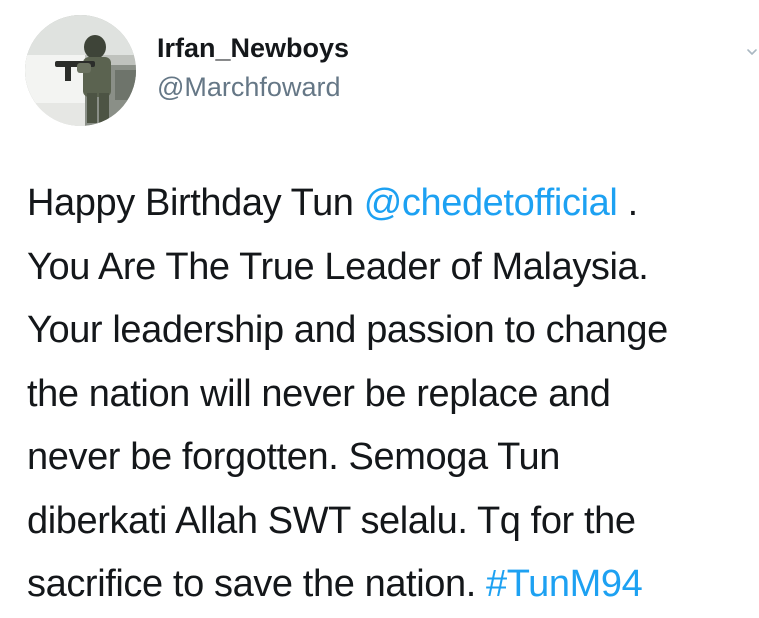 This screenshot has height=618, width=759. What do you see at coordinates (253, 87) in the screenshot?
I see `author-handle: @Marchfoward` at bounding box center [253, 87].